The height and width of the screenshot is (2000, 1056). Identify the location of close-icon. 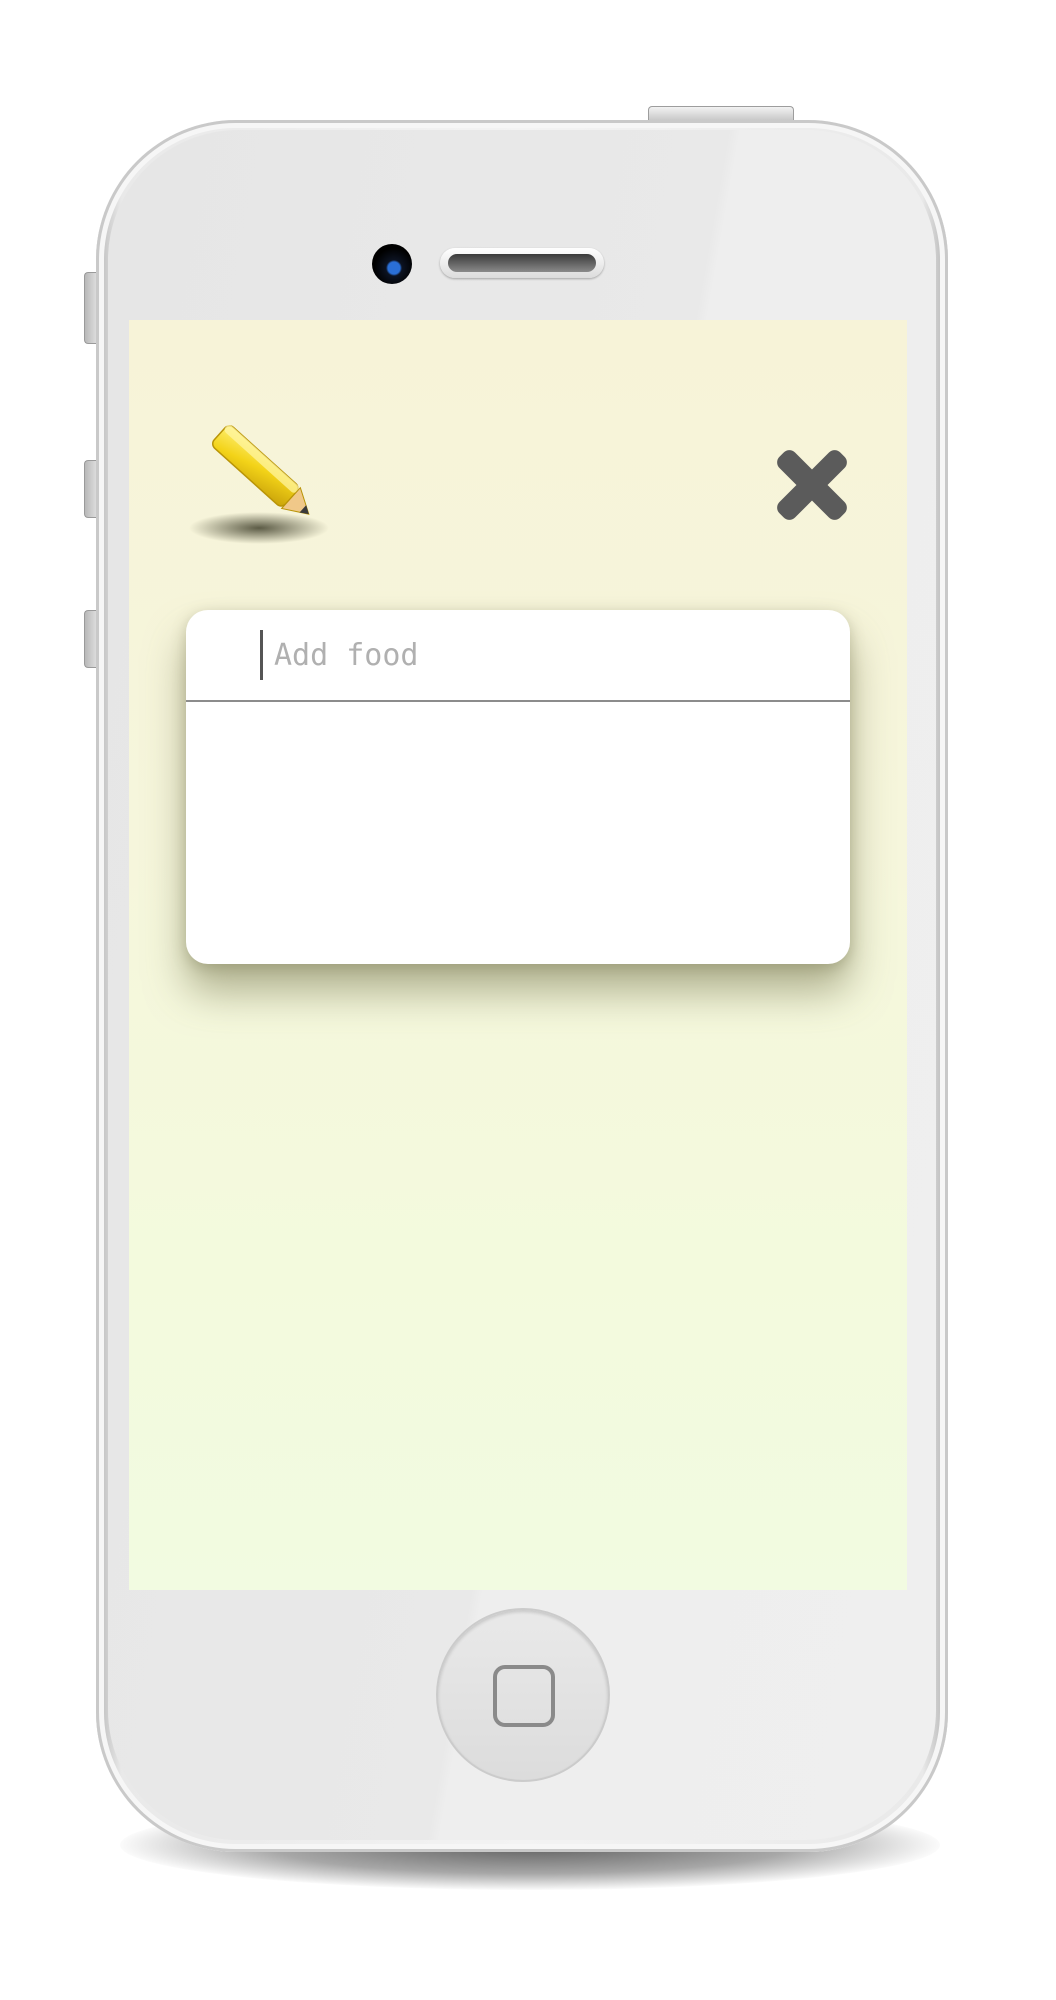
(812, 485).